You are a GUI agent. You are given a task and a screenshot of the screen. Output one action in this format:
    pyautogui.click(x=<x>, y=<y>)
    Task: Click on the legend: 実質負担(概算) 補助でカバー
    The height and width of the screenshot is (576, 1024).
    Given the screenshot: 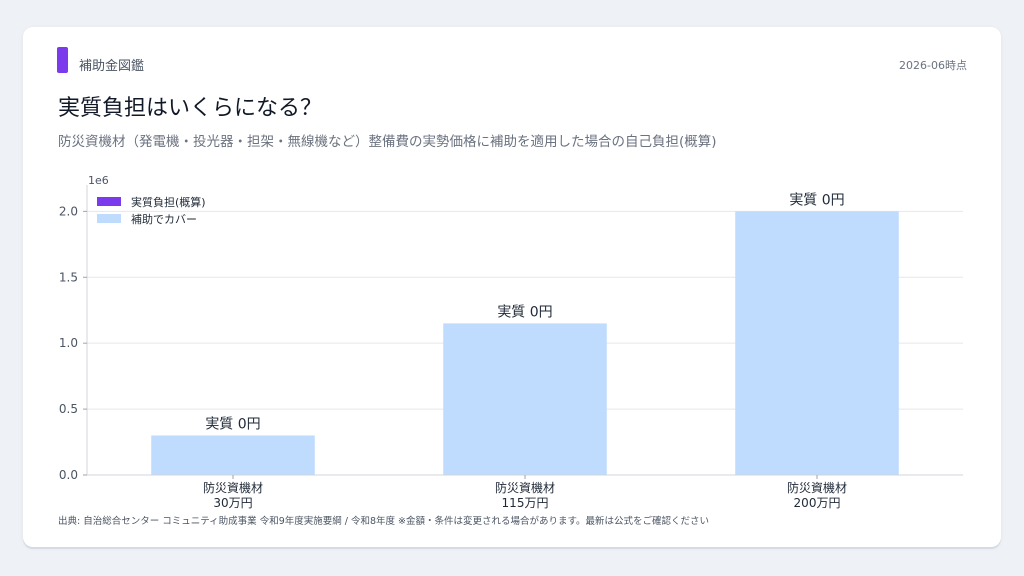 What is the action you would take?
    pyautogui.click(x=151, y=210)
    